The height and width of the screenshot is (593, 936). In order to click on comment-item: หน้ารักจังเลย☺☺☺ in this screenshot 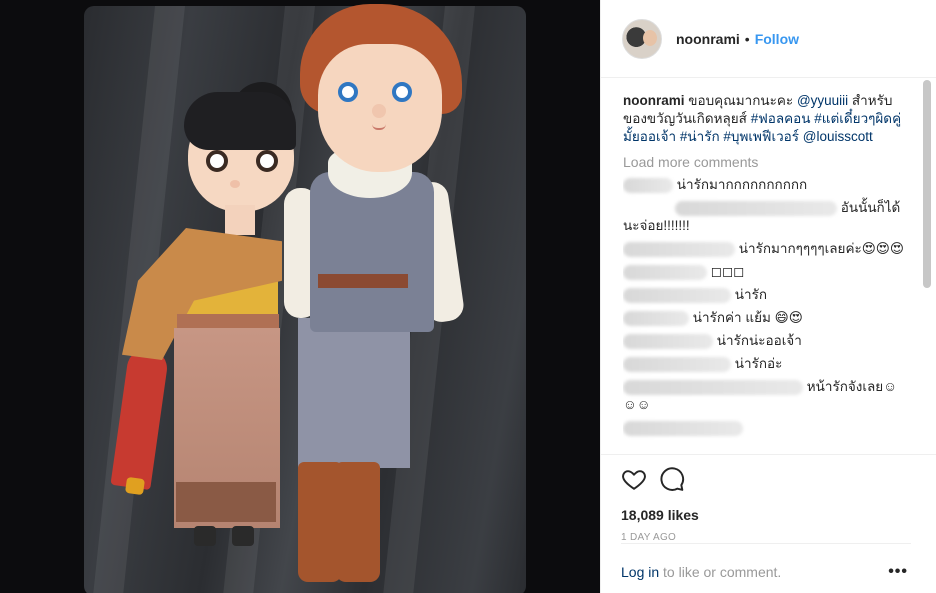, I will do `click(760, 395)`.